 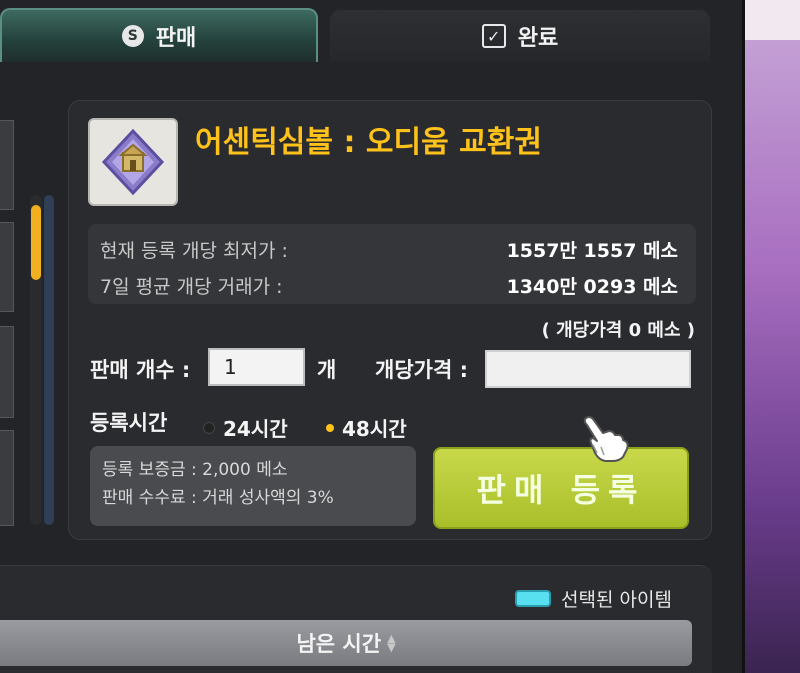 I want to click on price-label: 개당가격 :, so click(x=421, y=370).